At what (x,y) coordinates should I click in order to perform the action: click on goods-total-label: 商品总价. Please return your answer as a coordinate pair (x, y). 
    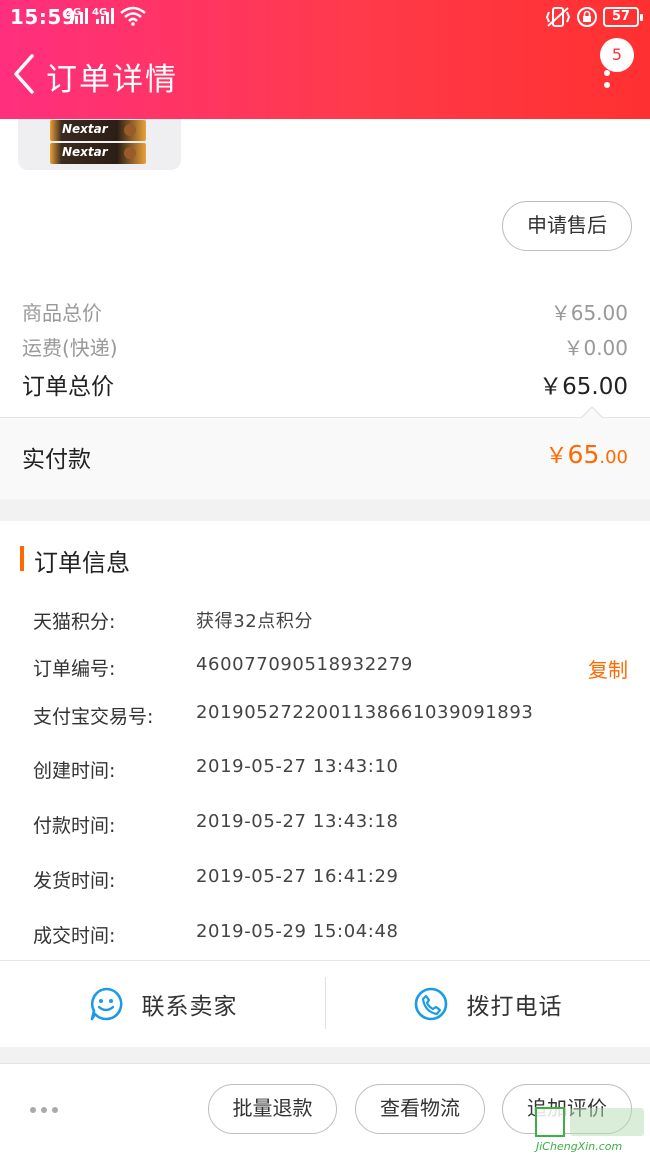
    Looking at the image, I should click on (62, 313).